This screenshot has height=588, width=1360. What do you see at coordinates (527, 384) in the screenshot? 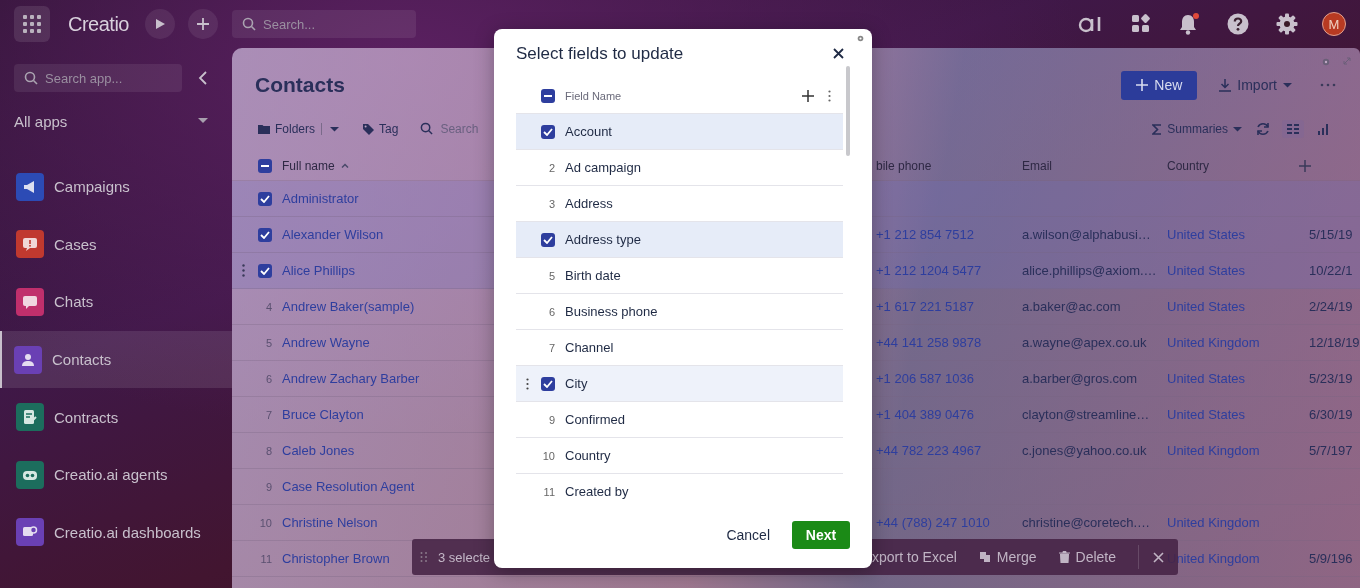
I see `row-menu-icon` at bounding box center [527, 384].